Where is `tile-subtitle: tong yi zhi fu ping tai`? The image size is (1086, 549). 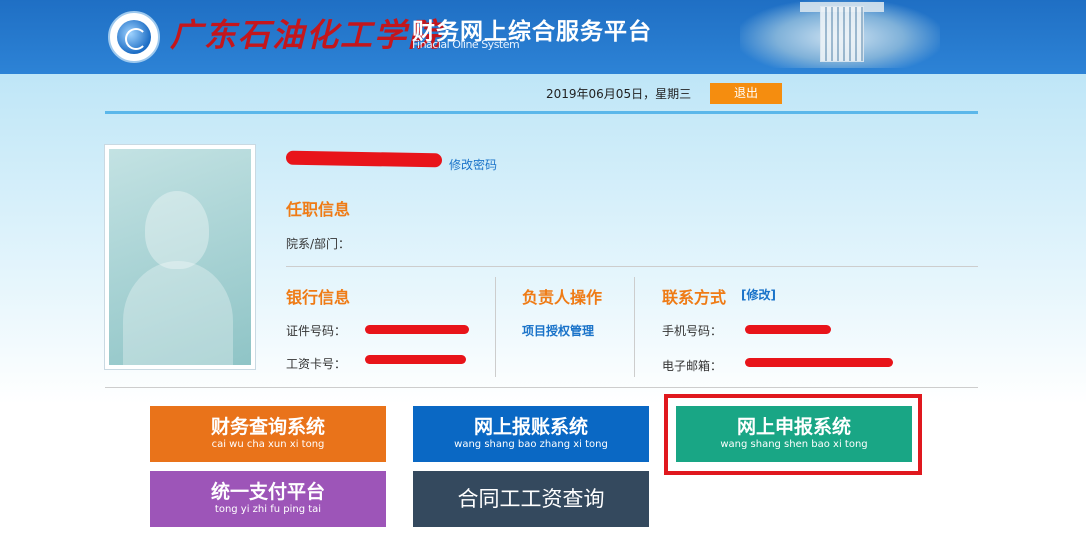
tile-subtitle: tong yi zhi fu ping tai is located at coordinates (268, 509).